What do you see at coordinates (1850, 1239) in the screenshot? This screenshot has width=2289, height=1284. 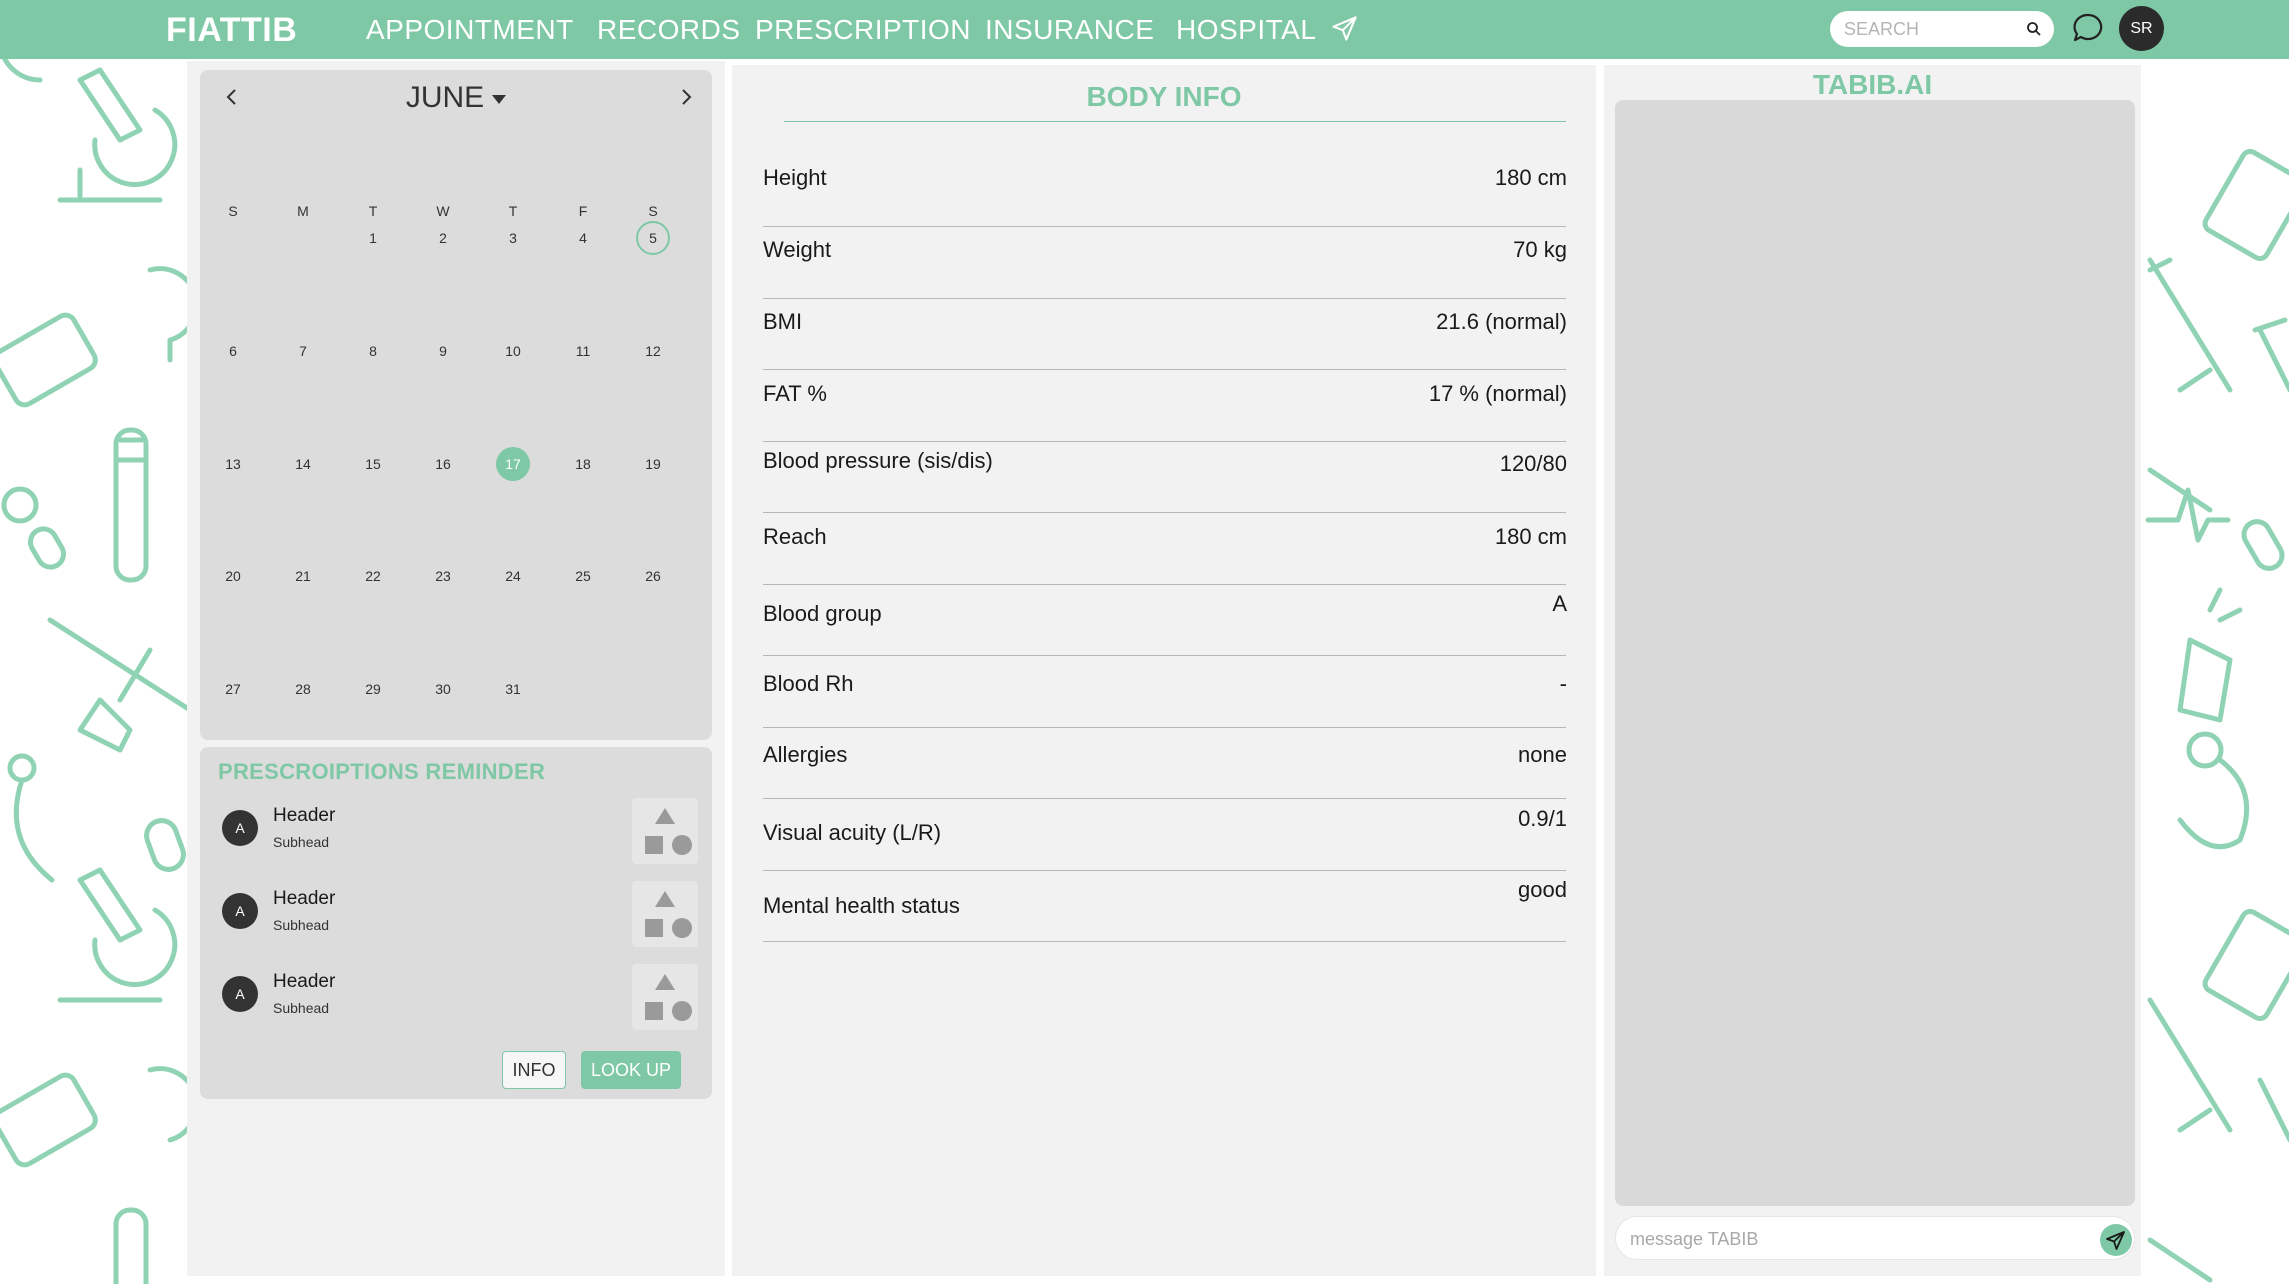 I see `message-input` at bounding box center [1850, 1239].